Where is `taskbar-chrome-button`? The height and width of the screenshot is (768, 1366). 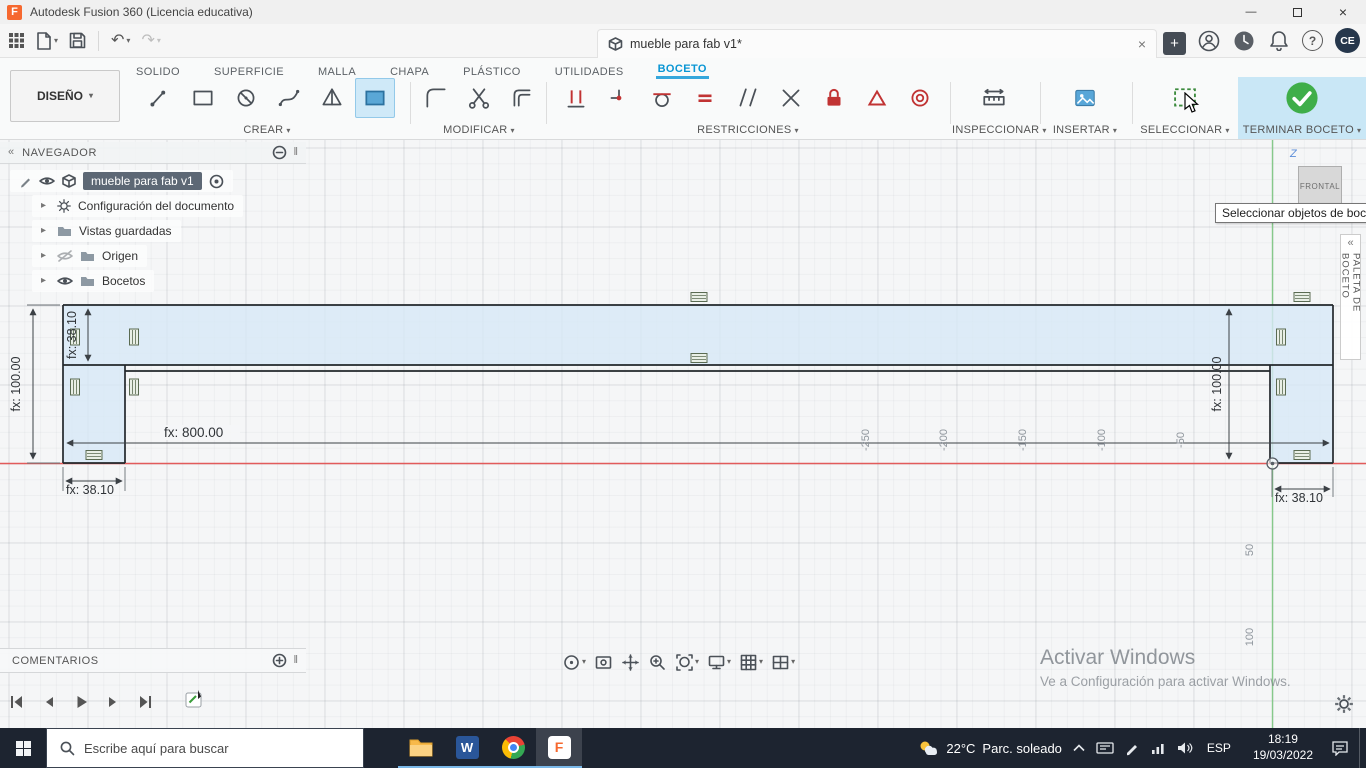
taskbar-chrome-button is located at coordinates (513, 748).